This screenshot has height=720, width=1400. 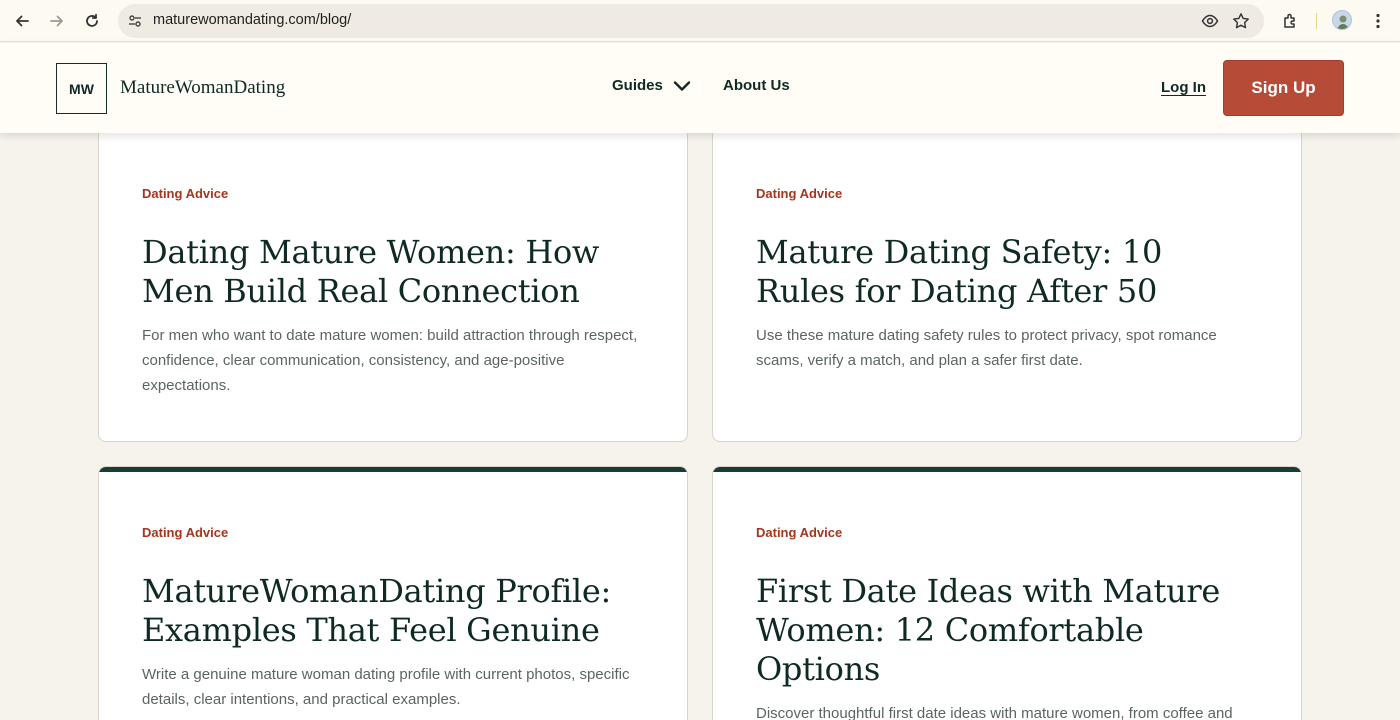 I want to click on nav-about-link: About Us, so click(x=756, y=85).